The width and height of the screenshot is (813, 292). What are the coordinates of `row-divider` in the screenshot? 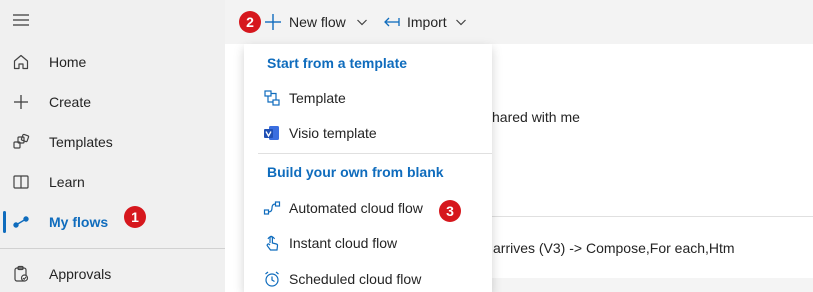 It's located at (651, 216).